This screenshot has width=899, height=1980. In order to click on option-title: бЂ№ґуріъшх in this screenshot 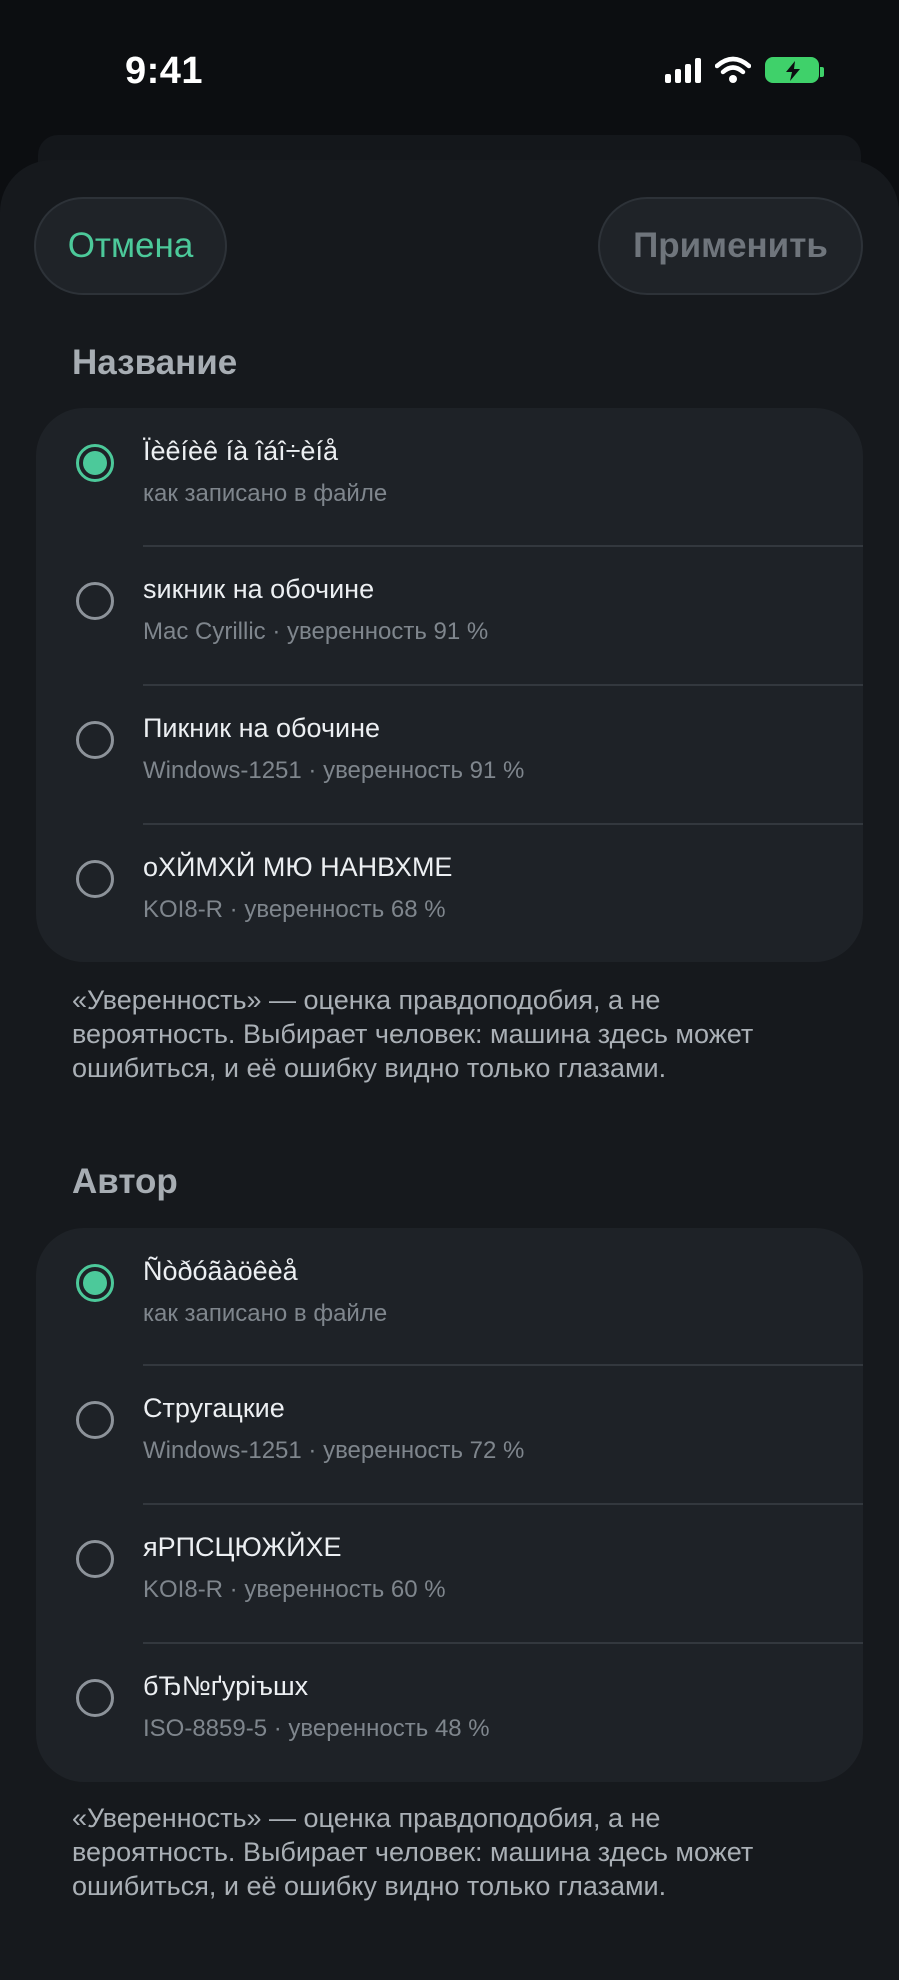, I will do `click(226, 1686)`.